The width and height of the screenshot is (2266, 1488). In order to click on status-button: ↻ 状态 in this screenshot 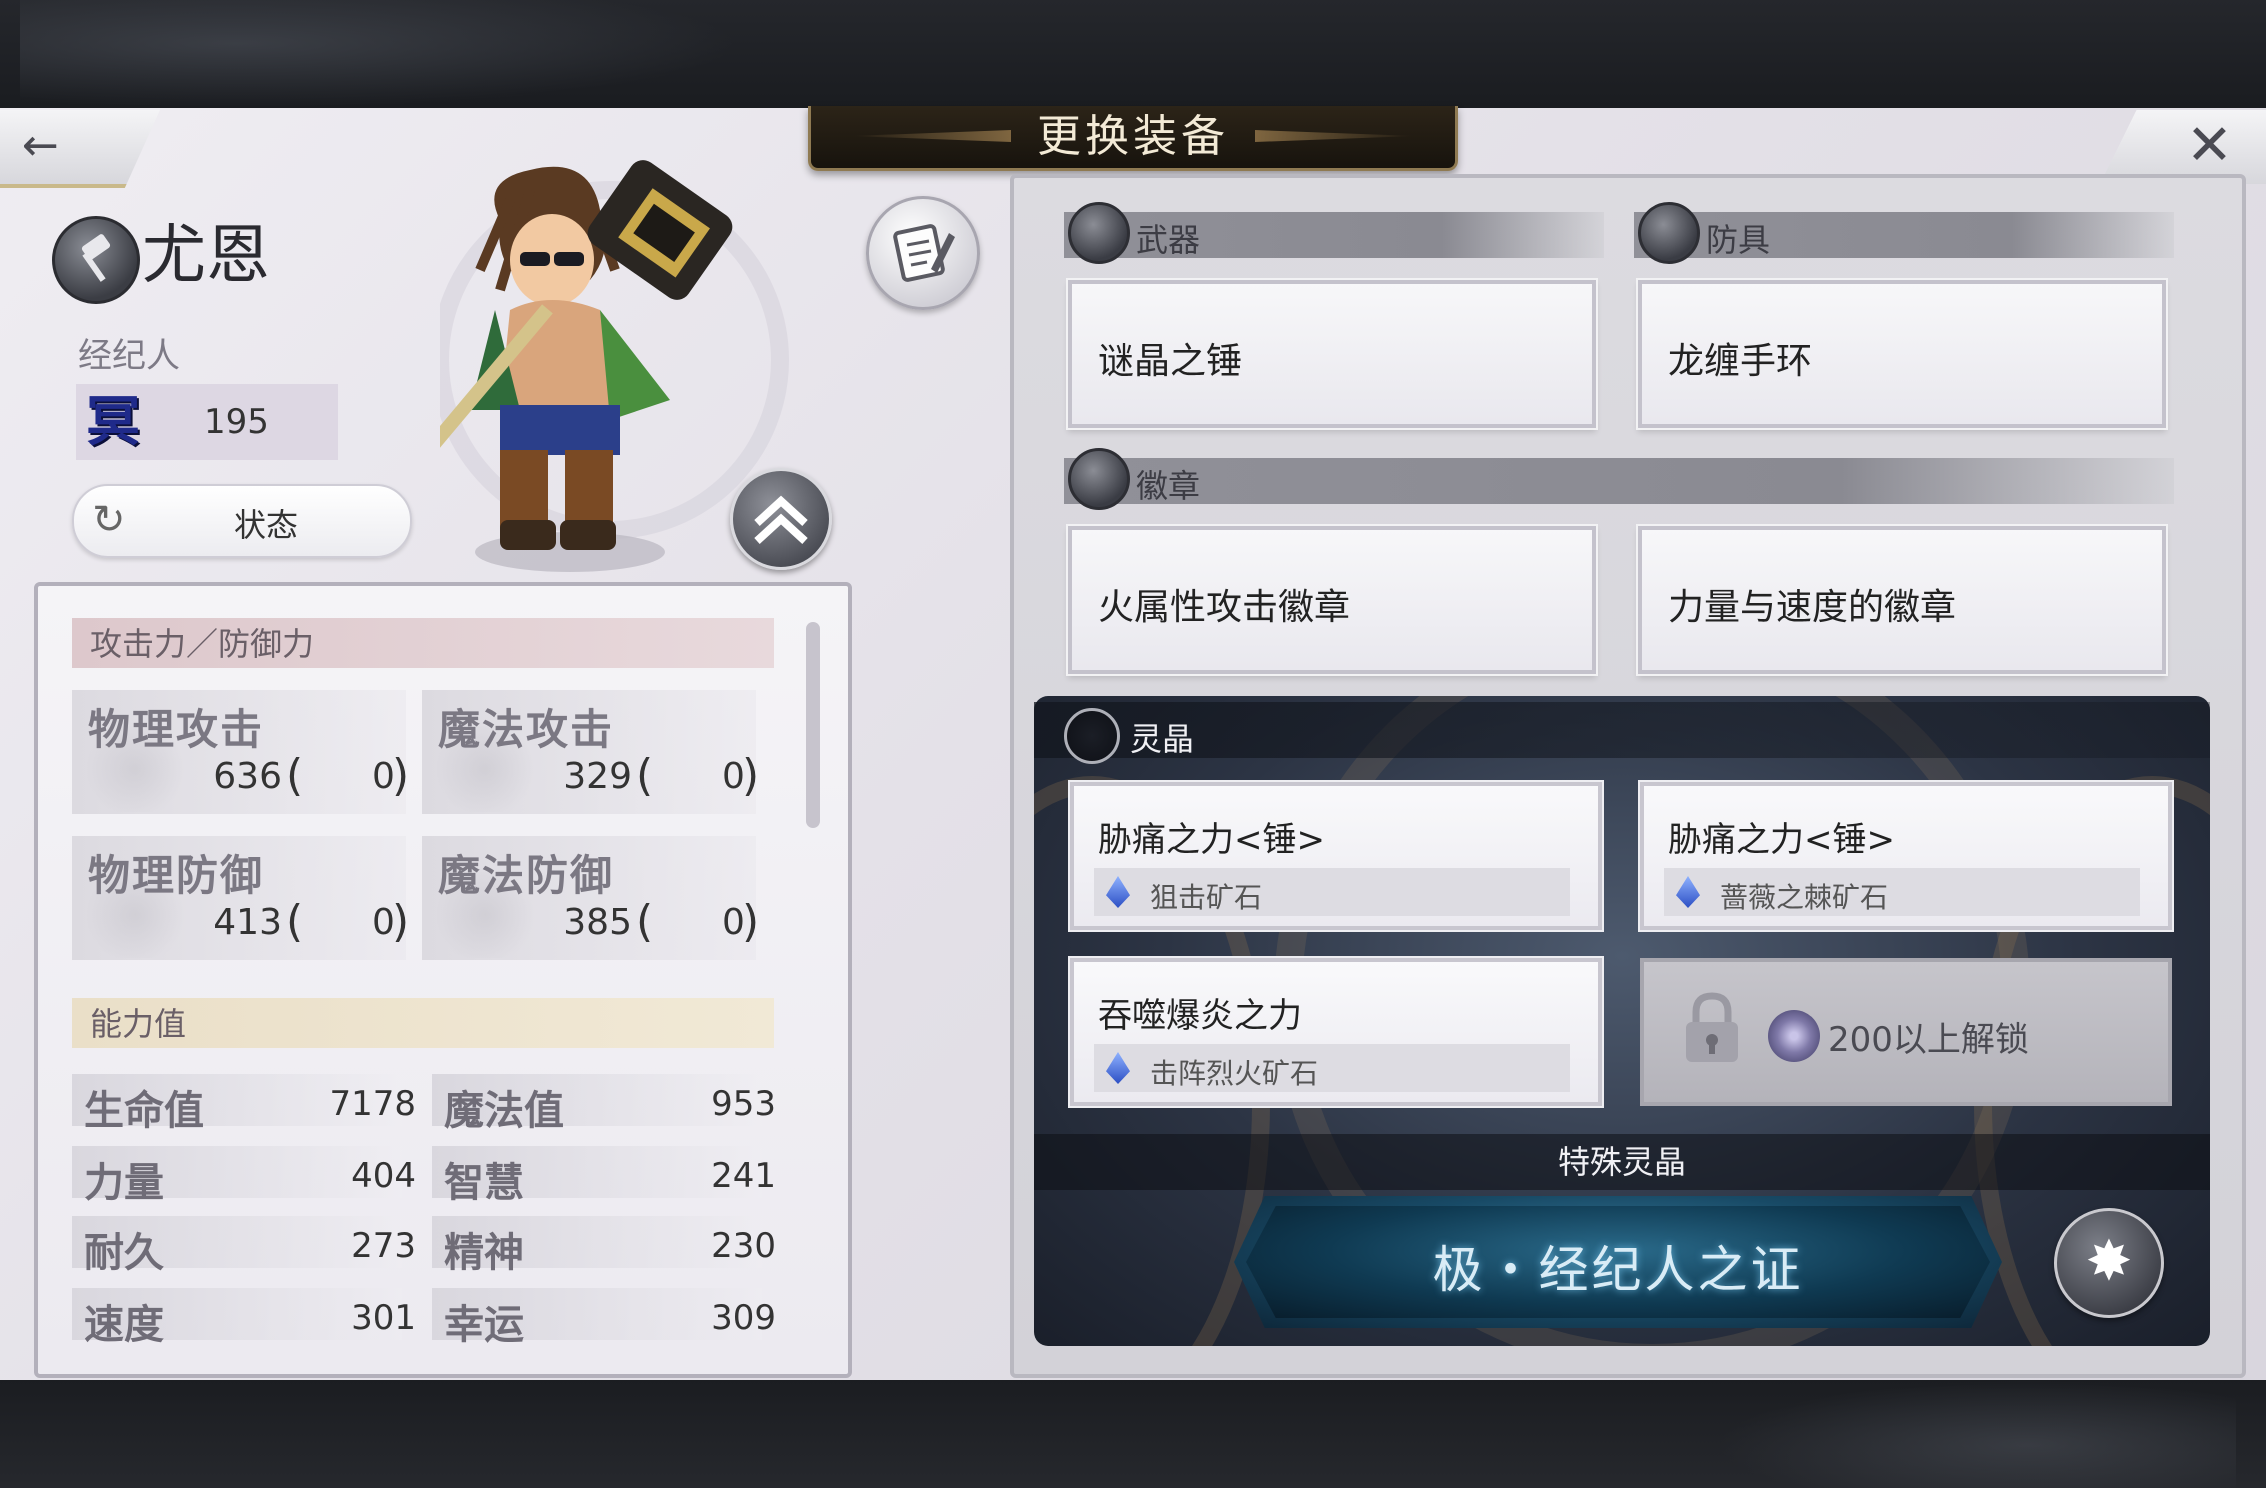, I will do `click(242, 521)`.